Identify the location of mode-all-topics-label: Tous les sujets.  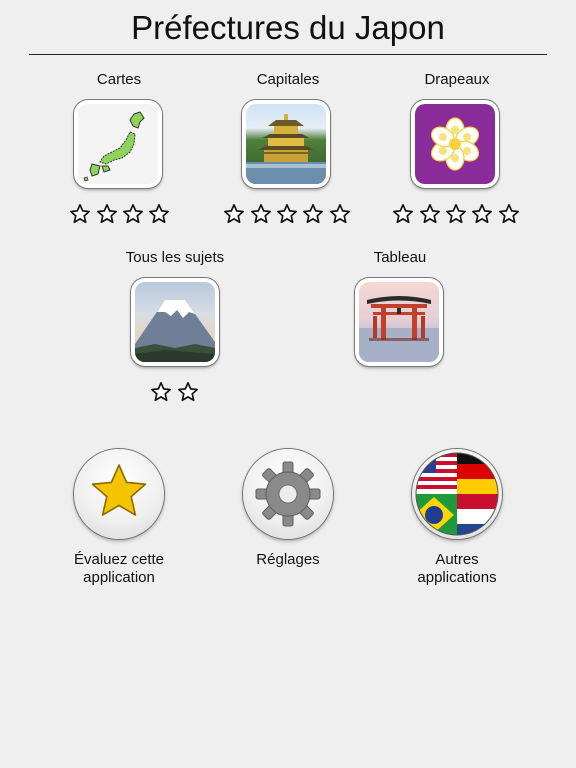
(175, 257).